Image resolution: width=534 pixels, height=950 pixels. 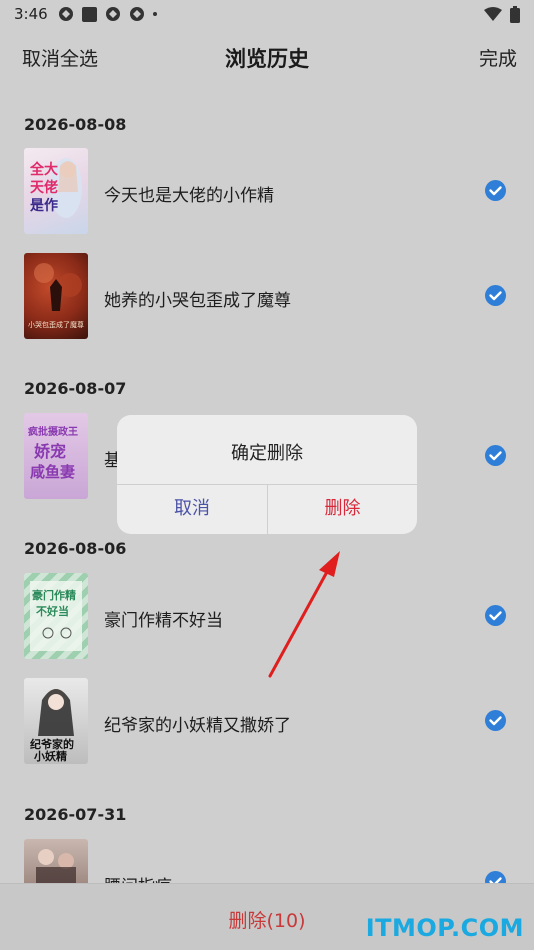 I want to click on svg-text: 疯批摄政王, so click(x=53, y=431).